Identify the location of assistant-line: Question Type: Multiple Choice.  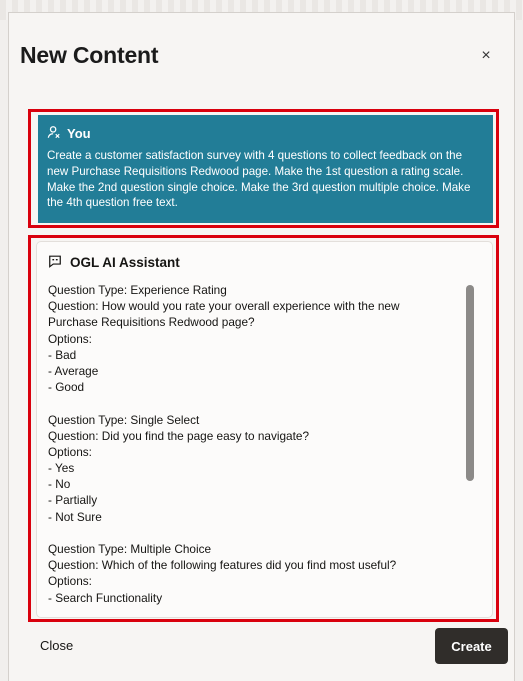
(130, 549).